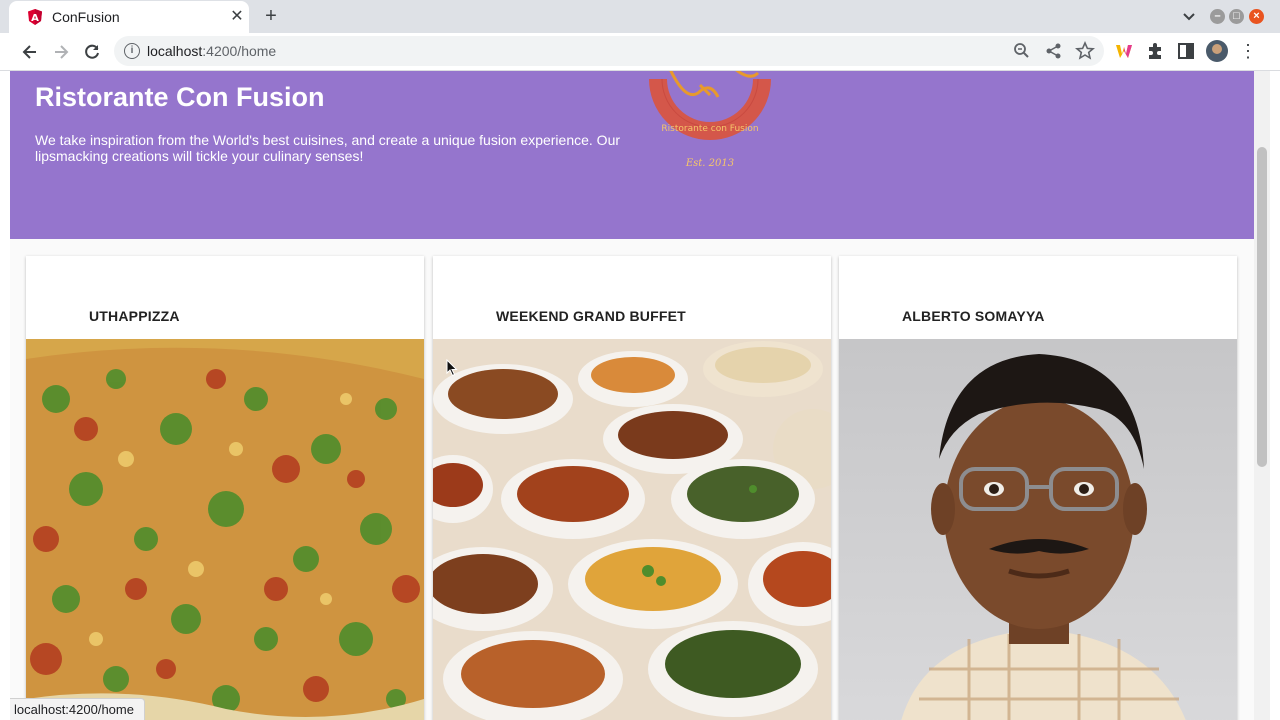 The width and height of the screenshot is (1280, 720). Describe the element at coordinates (452, 368) in the screenshot. I see `mouse-cursor-icon` at that location.